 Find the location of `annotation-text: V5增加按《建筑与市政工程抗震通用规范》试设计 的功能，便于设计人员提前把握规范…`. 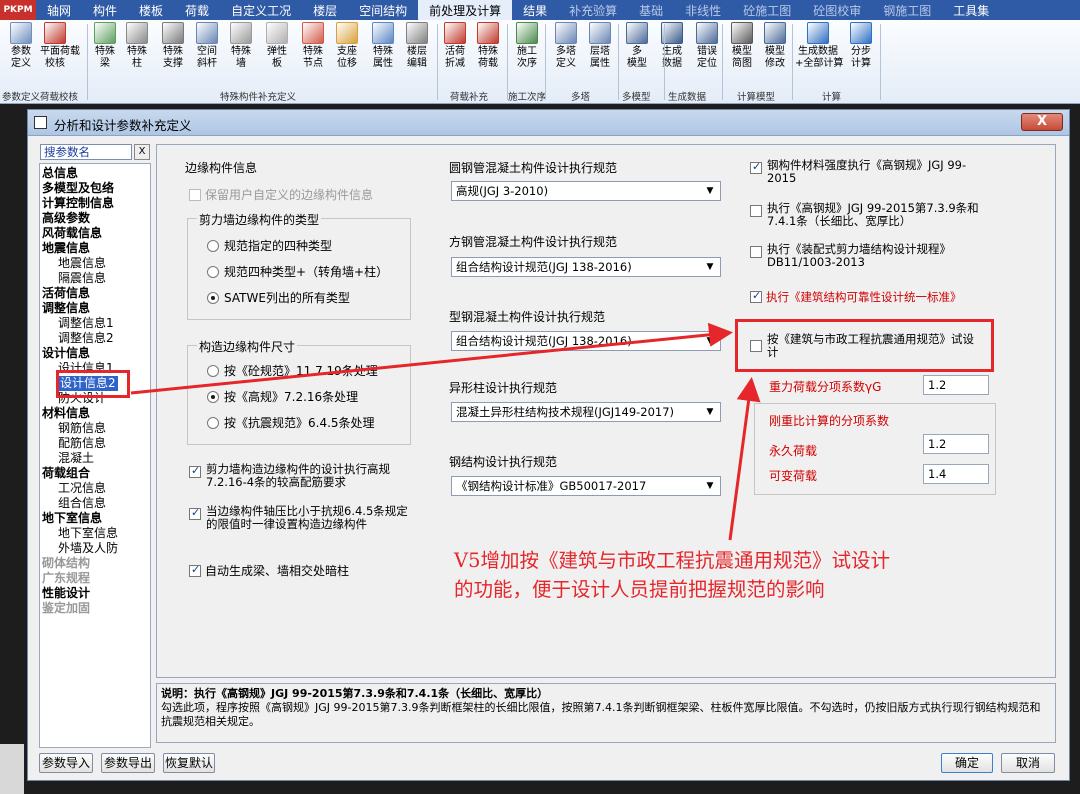

annotation-text: V5增加按《建筑与市政工程抗震通用规范》试设计 的功能，便于设计人员提前把握规范… is located at coordinates (672, 575).